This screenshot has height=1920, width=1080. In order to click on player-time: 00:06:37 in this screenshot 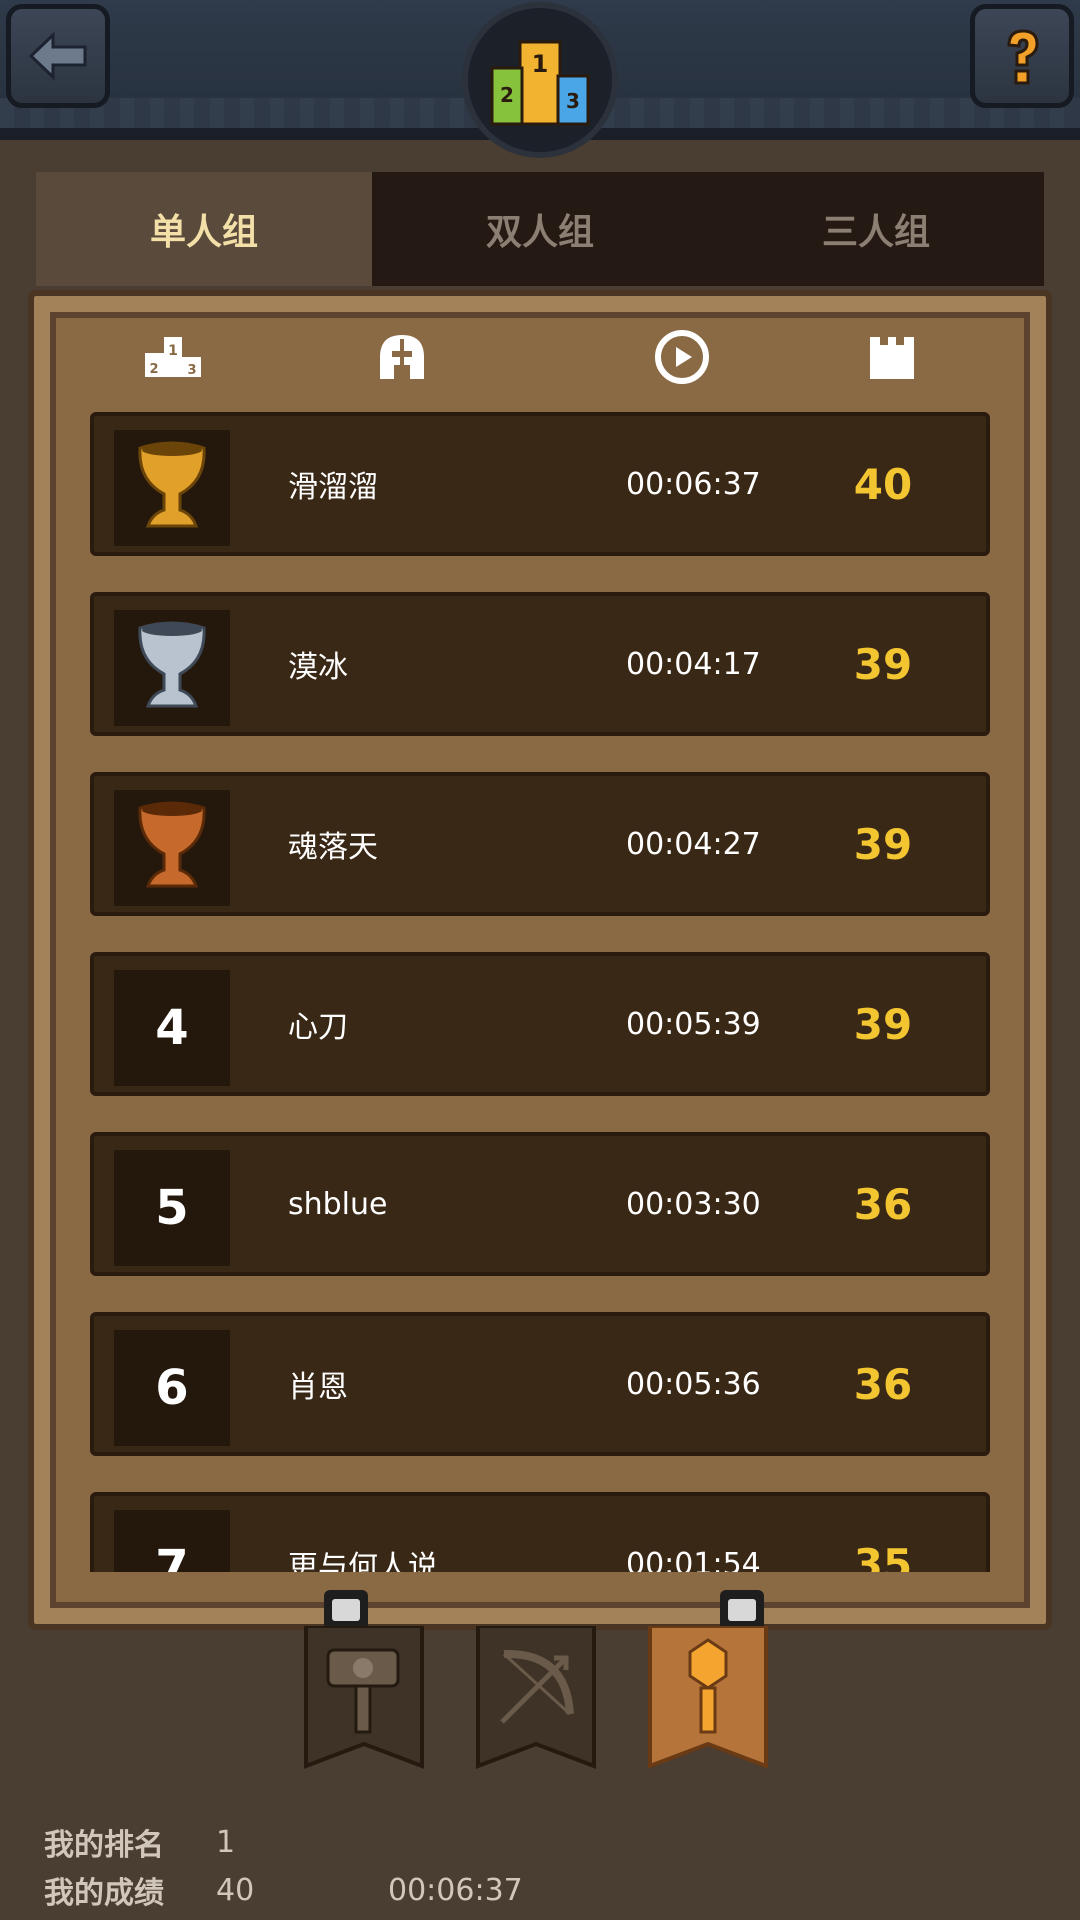, I will do `click(693, 484)`.